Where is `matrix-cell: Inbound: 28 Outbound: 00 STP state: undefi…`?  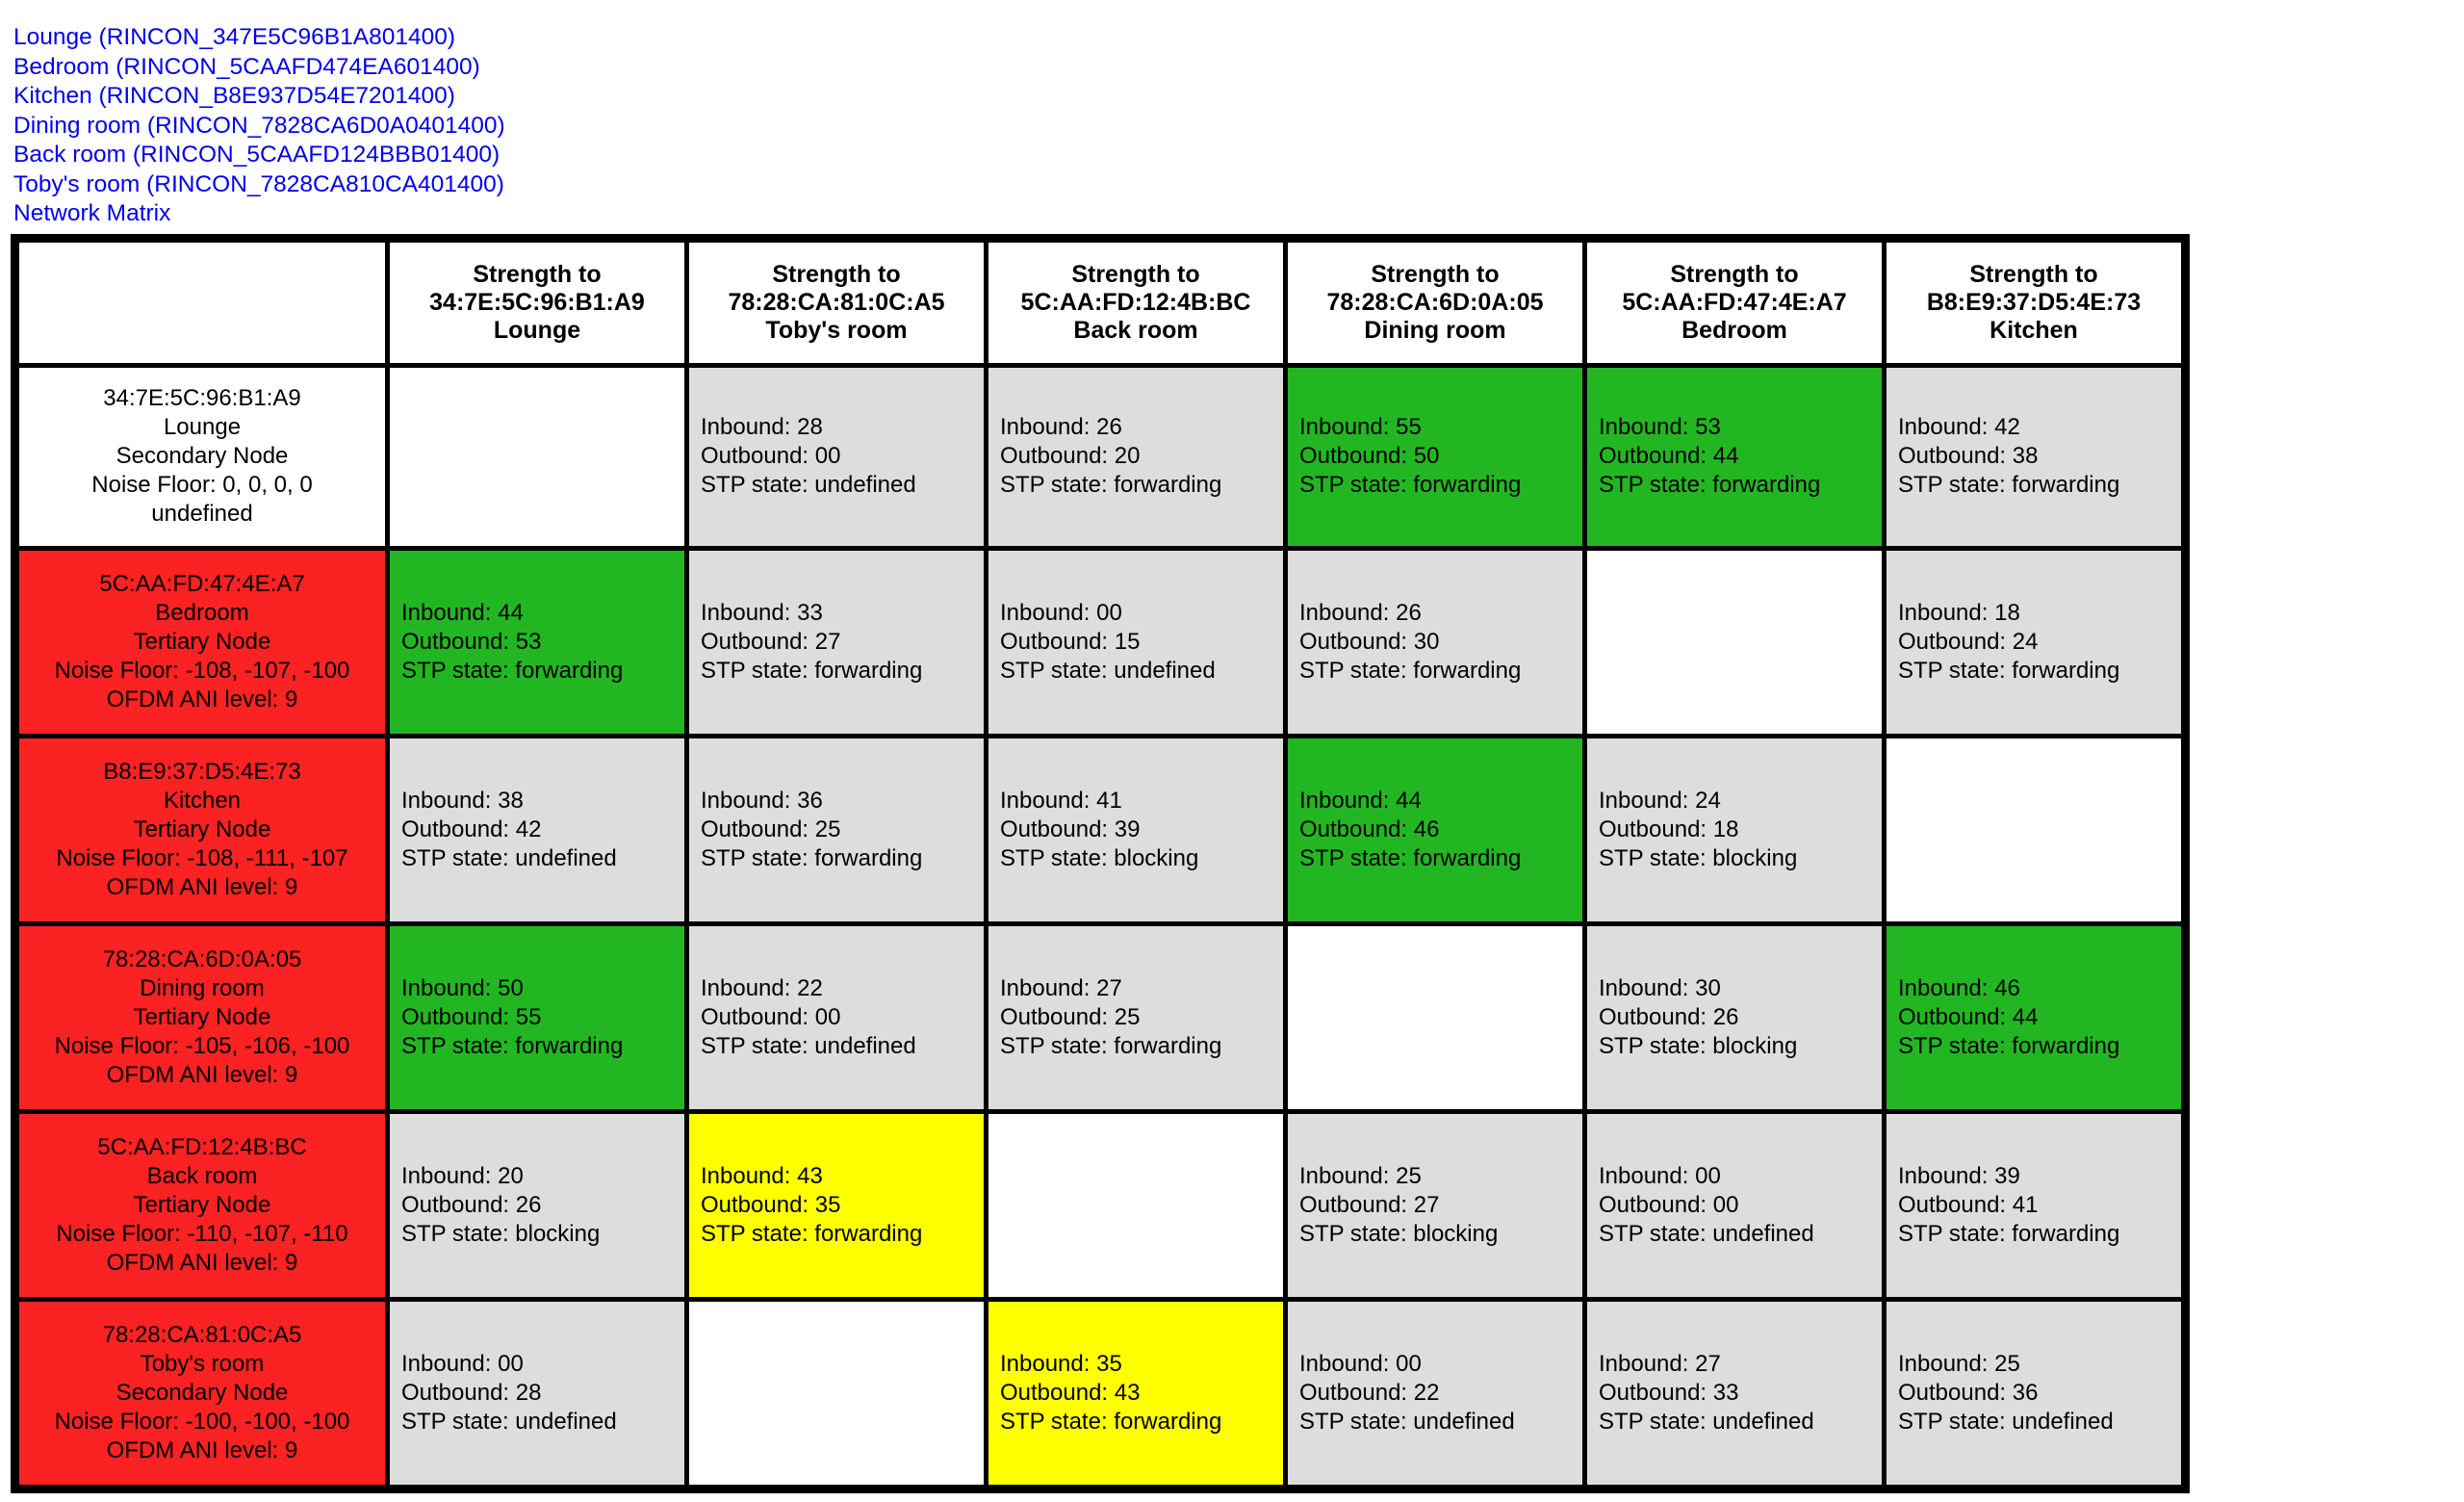
matrix-cell: Inbound: 28 Outbound: 00 STP state: undefi… is located at coordinates (836, 456).